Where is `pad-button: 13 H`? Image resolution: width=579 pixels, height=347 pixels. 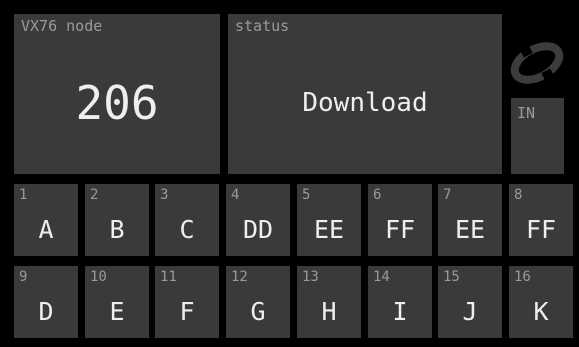 pad-button: 13 H is located at coordinates (329, 302).